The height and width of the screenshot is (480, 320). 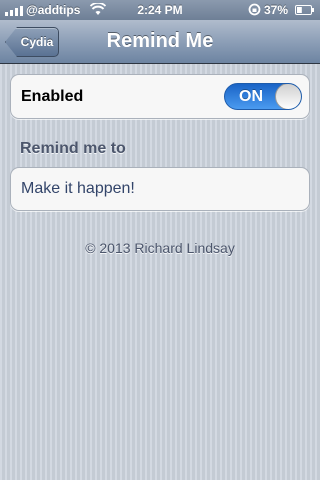 I want to click on battery-icon, so click(x=304, y=10).